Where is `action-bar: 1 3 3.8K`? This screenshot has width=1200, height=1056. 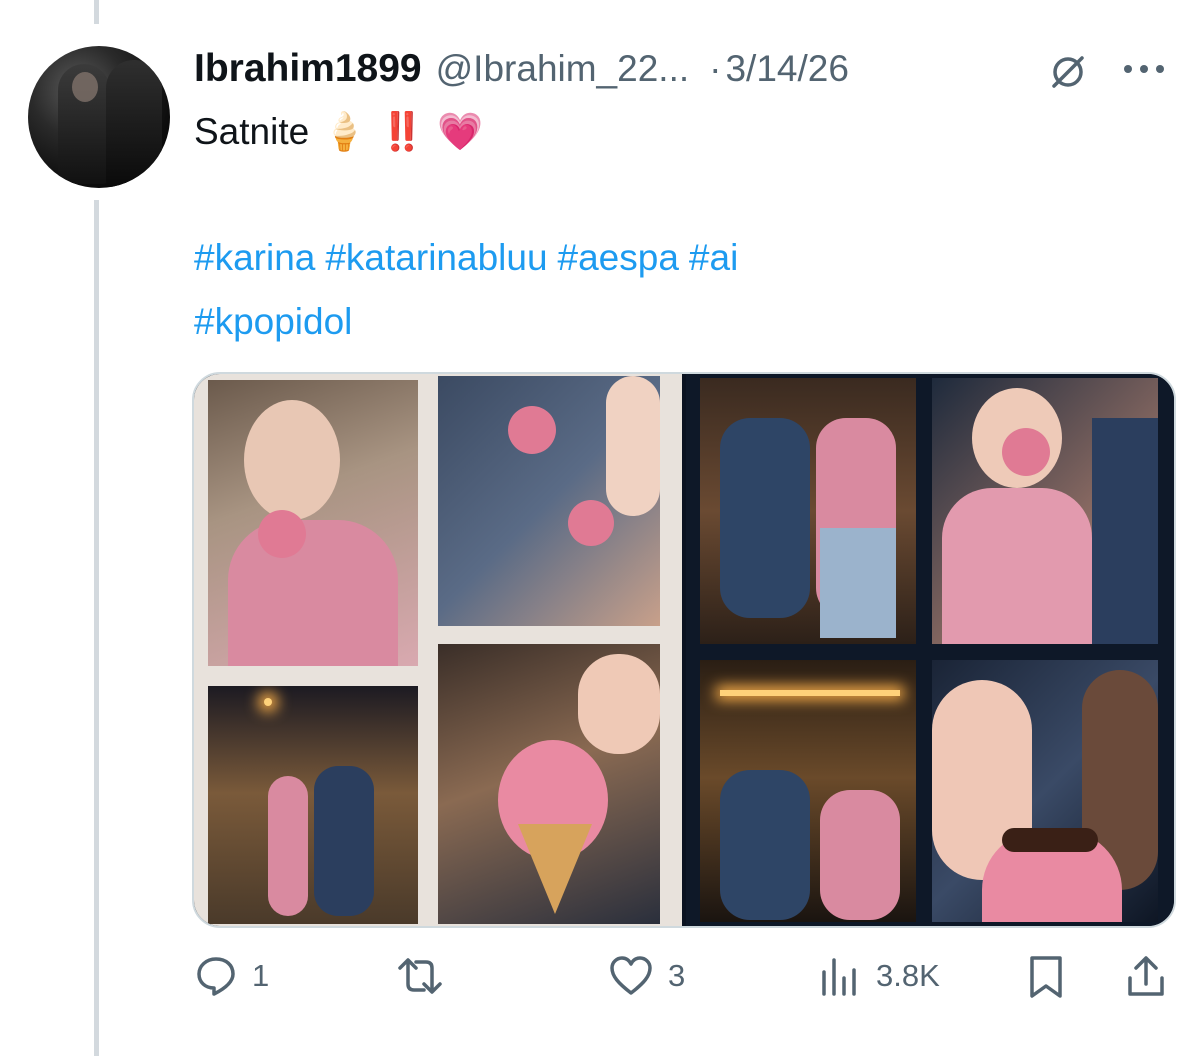
action-bar: 1 3 3.8K is located at coordinates (600, 978).